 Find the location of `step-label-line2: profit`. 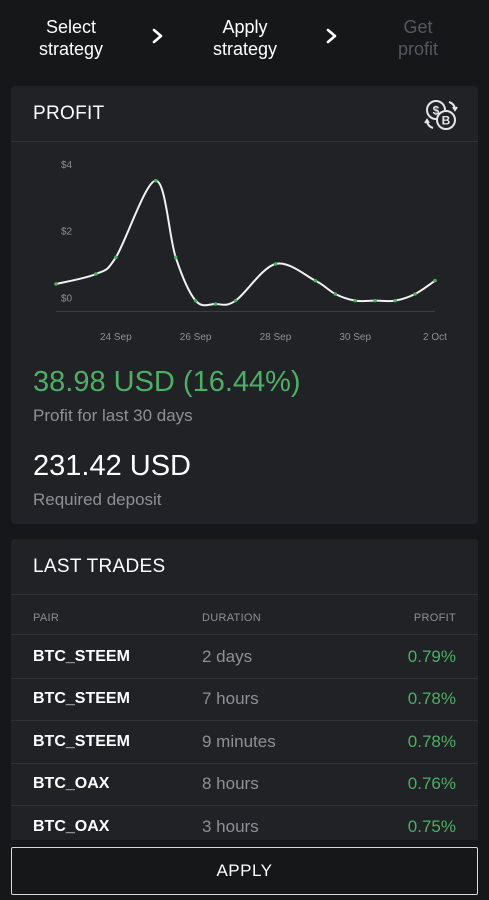

step-label-line2: profit is located at coordinates (418, 49).